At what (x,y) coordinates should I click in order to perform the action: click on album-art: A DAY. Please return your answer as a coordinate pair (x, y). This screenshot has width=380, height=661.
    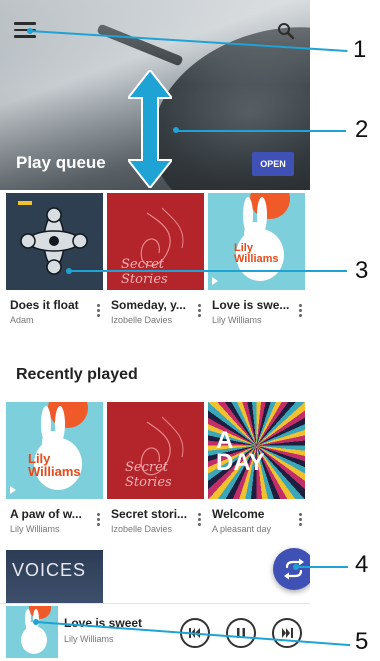
    Looking at the image, I should click on (256, 450).